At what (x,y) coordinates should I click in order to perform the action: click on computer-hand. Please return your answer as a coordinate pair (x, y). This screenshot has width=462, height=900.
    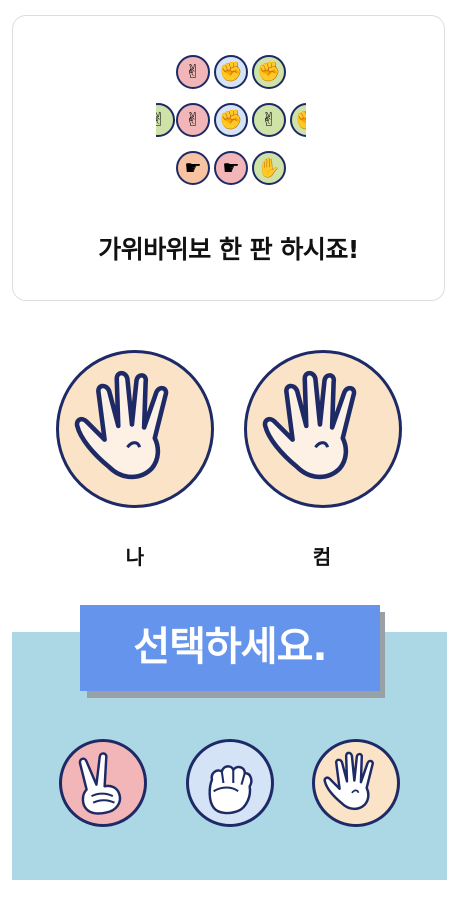
    Looking at the image, I should click on (323, 429).